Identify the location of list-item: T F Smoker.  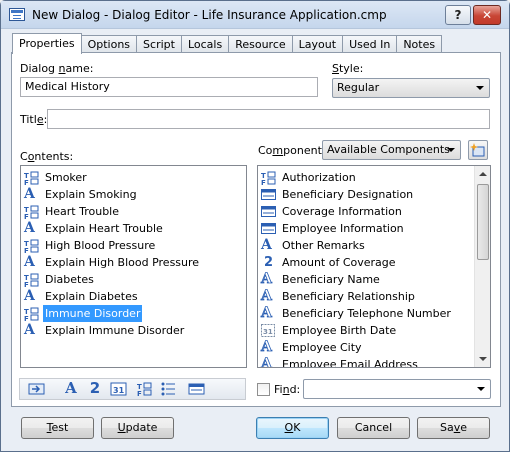
(133, 178).